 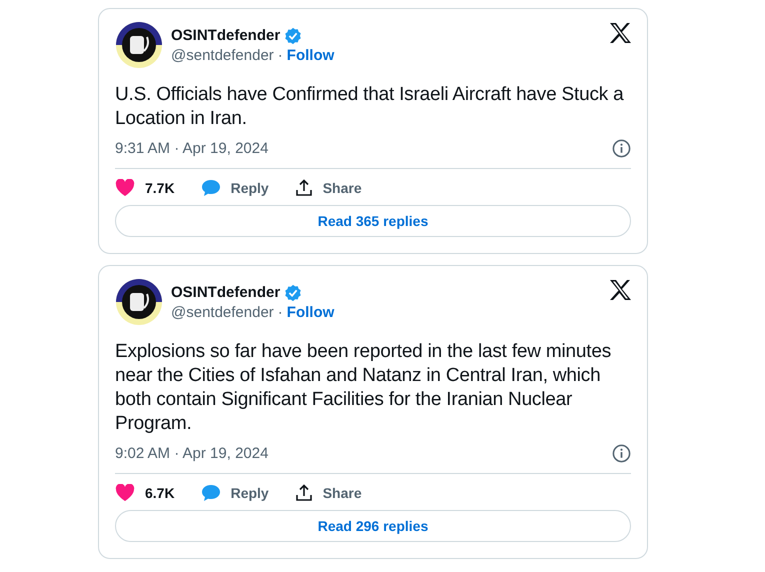 I want to click on like-count: 6.7K, so click(x=160, y=493).